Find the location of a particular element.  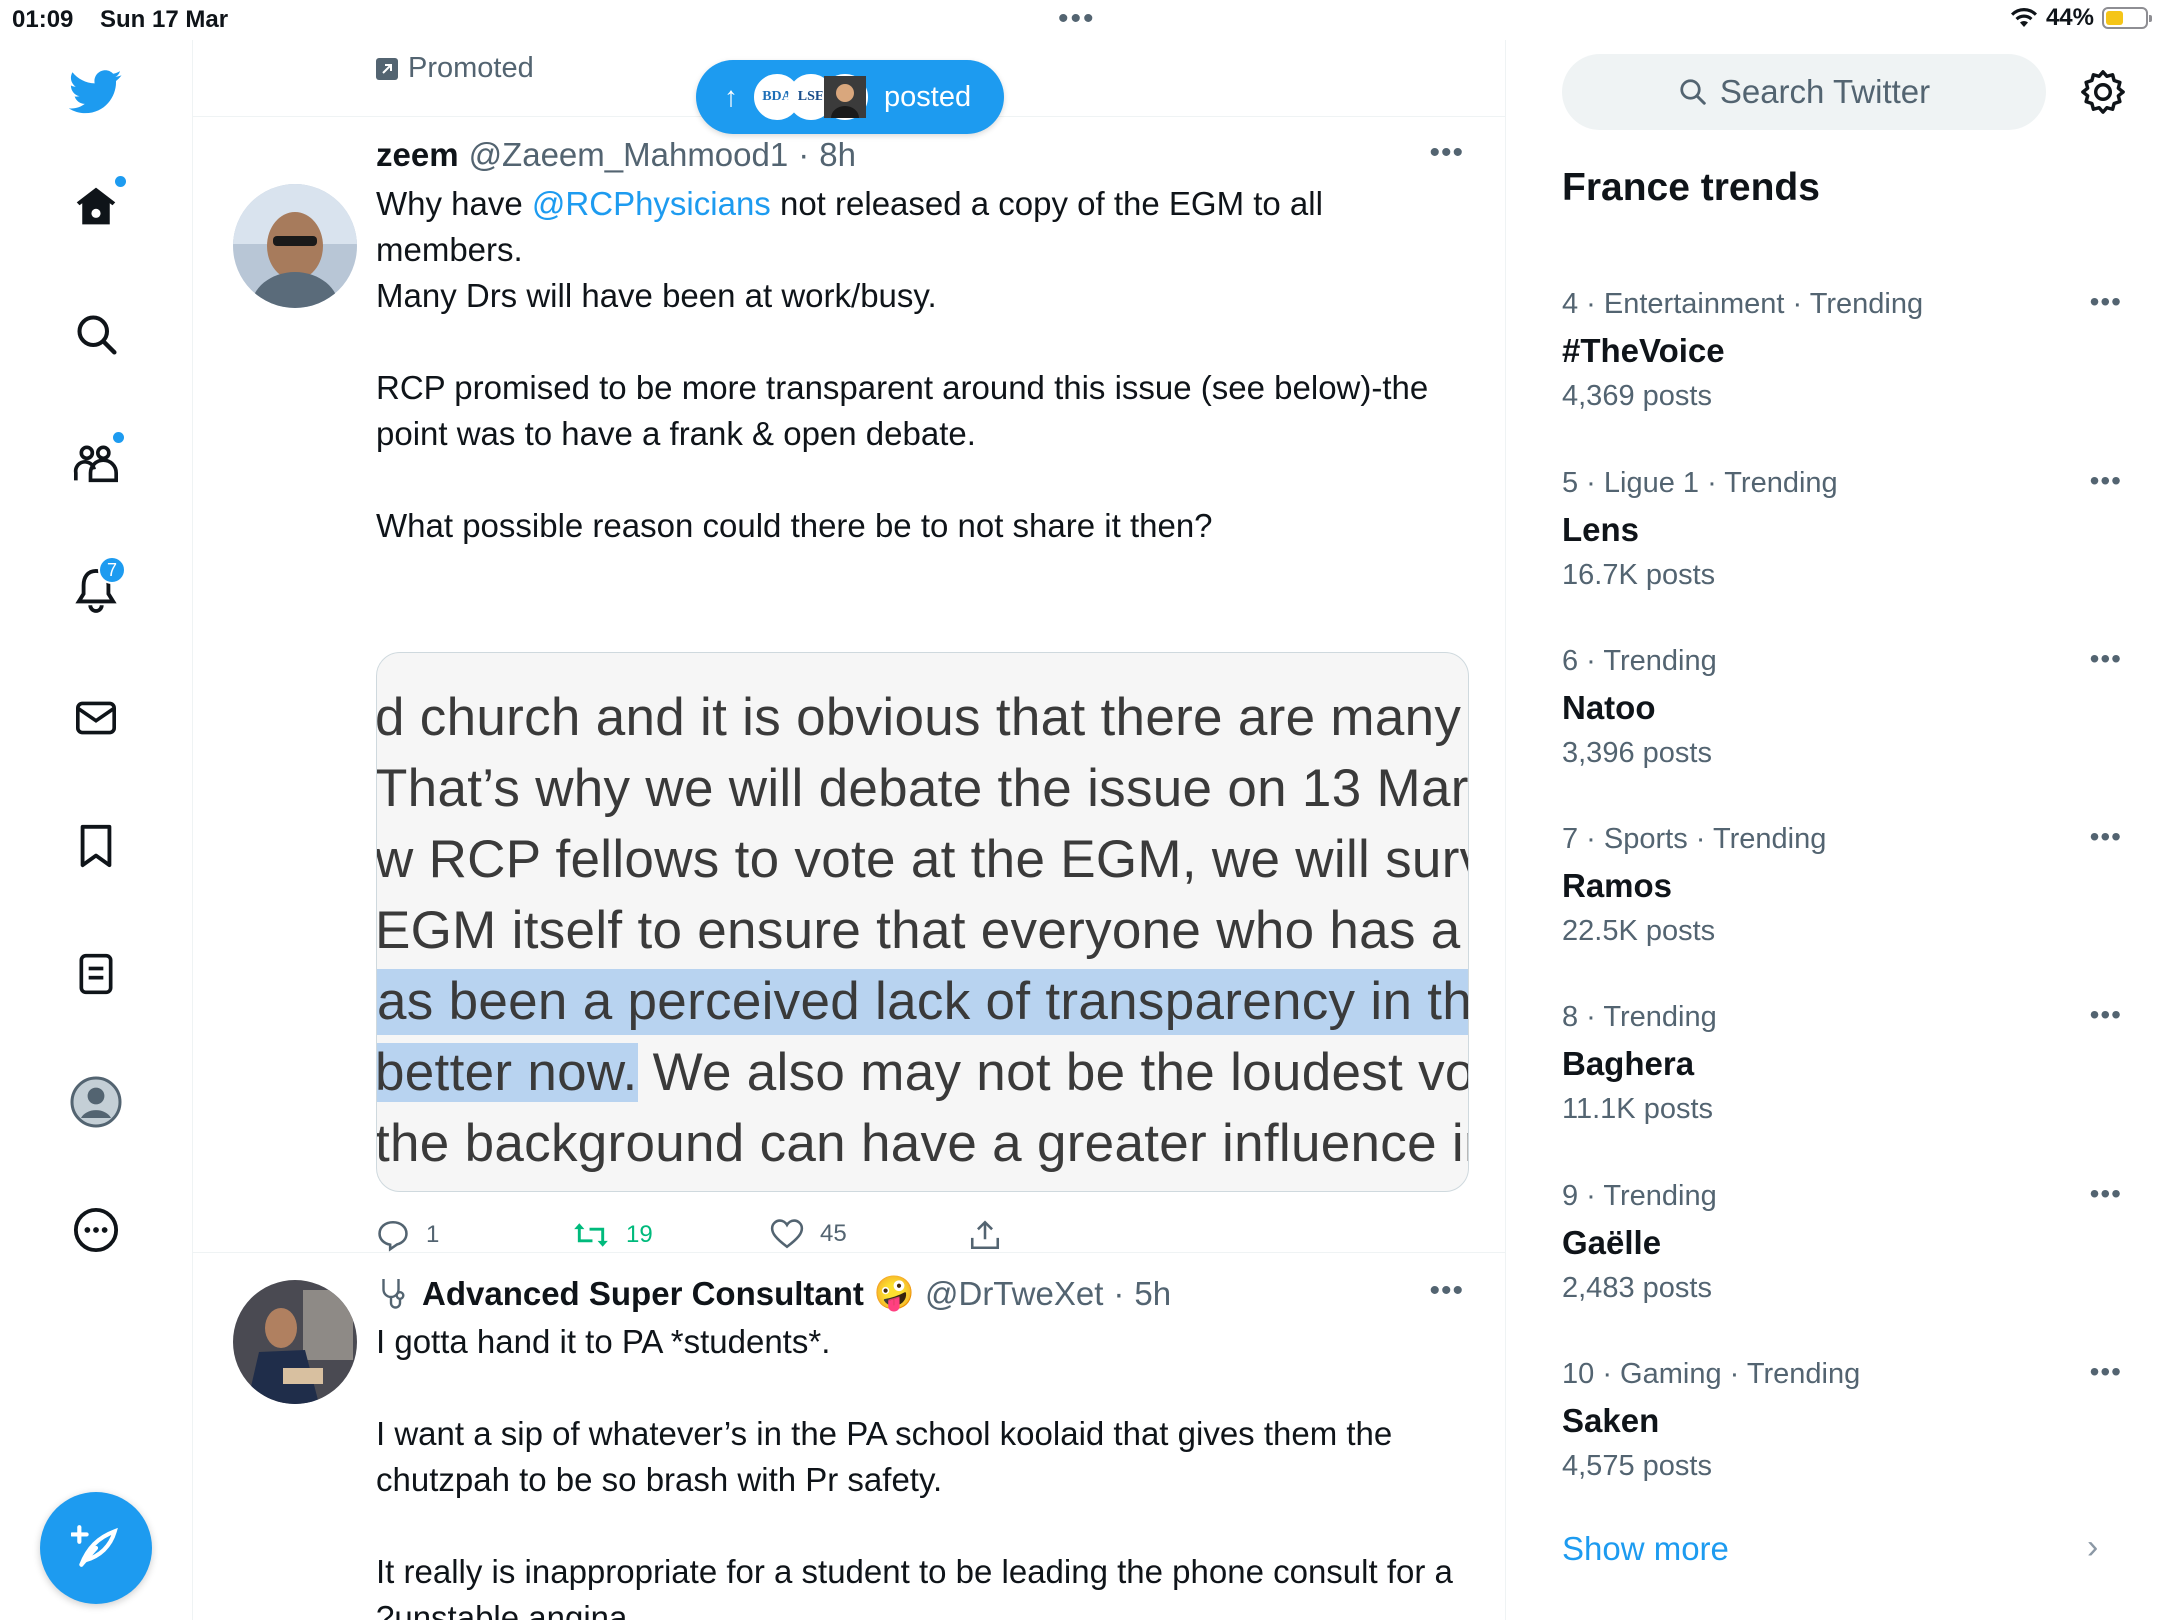

bookmarks-icon is located at coordinates (96, 846).